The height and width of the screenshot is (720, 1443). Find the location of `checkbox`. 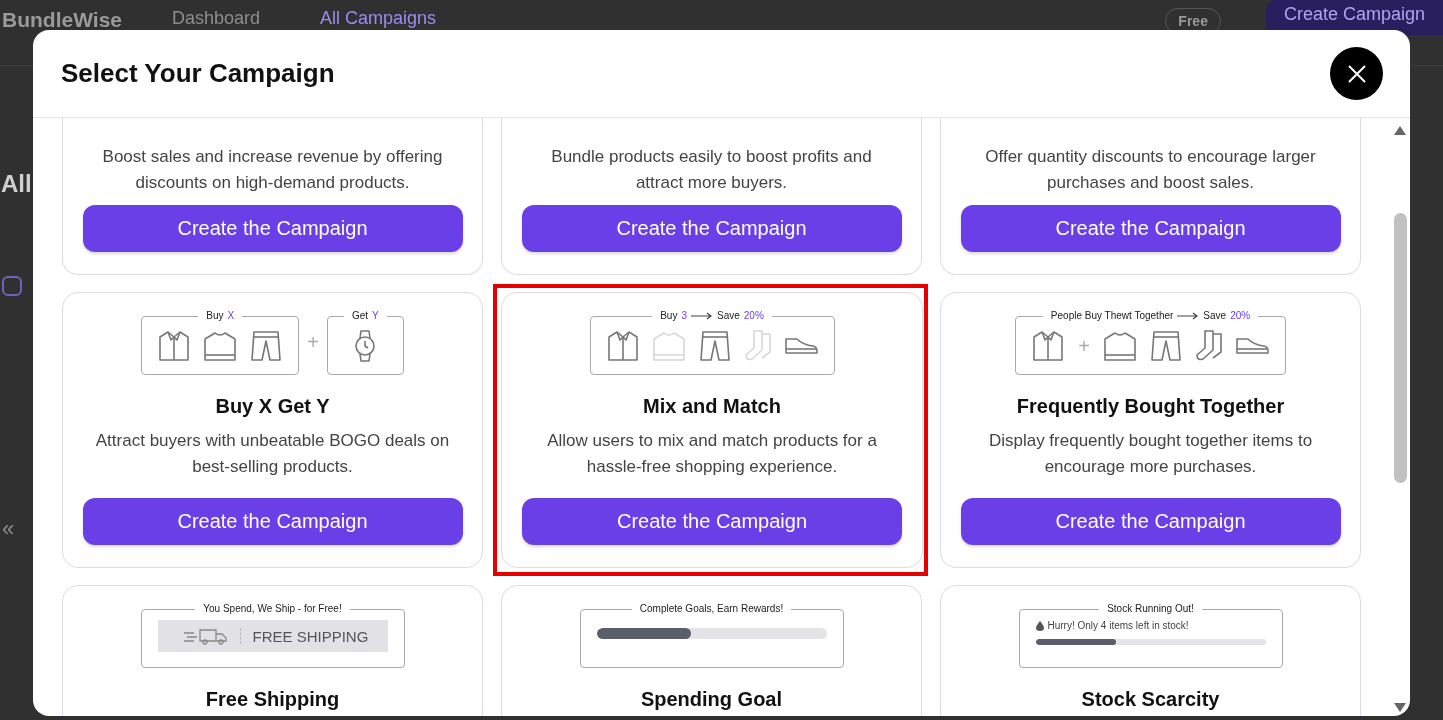

checkbox is located at coordinates (12, 286).